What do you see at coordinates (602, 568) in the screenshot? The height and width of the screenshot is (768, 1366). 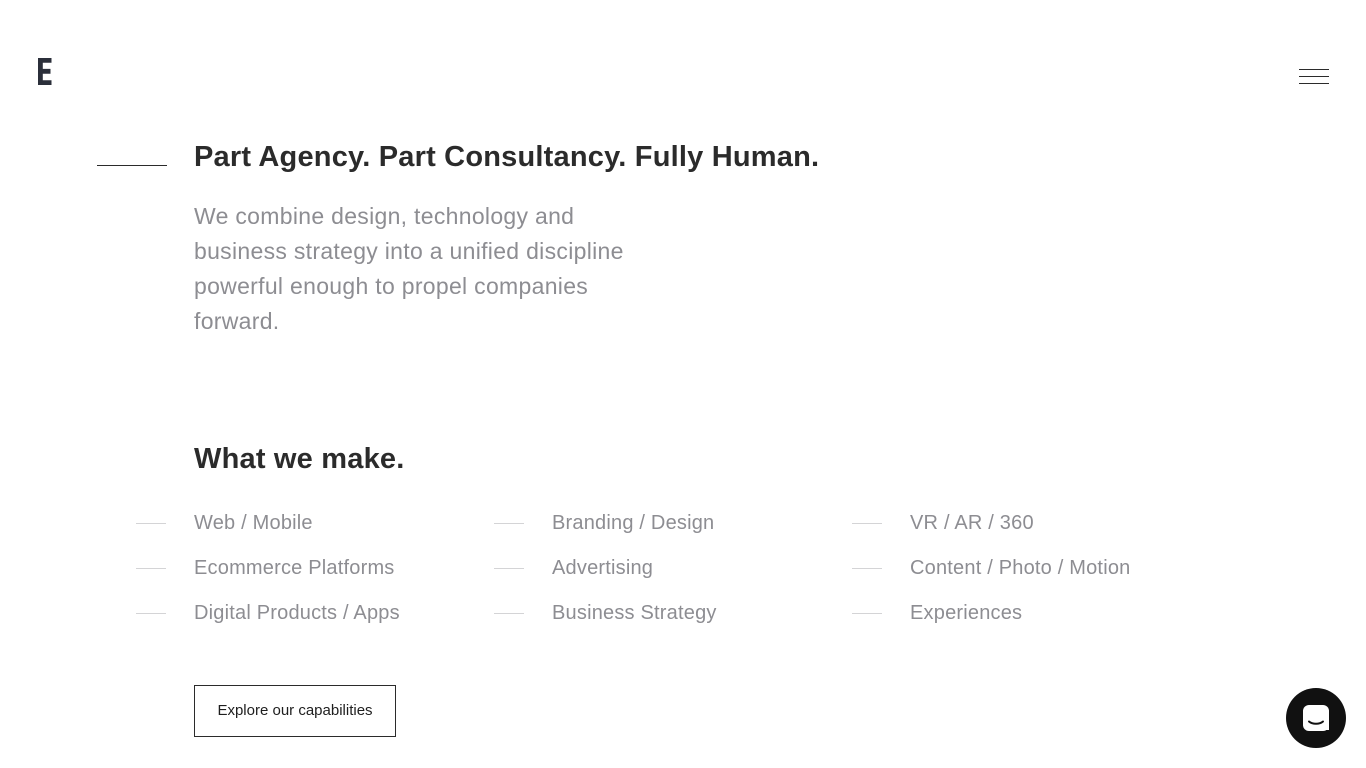 I see `capability-label: Advertising` at bounding box center [602, 568].